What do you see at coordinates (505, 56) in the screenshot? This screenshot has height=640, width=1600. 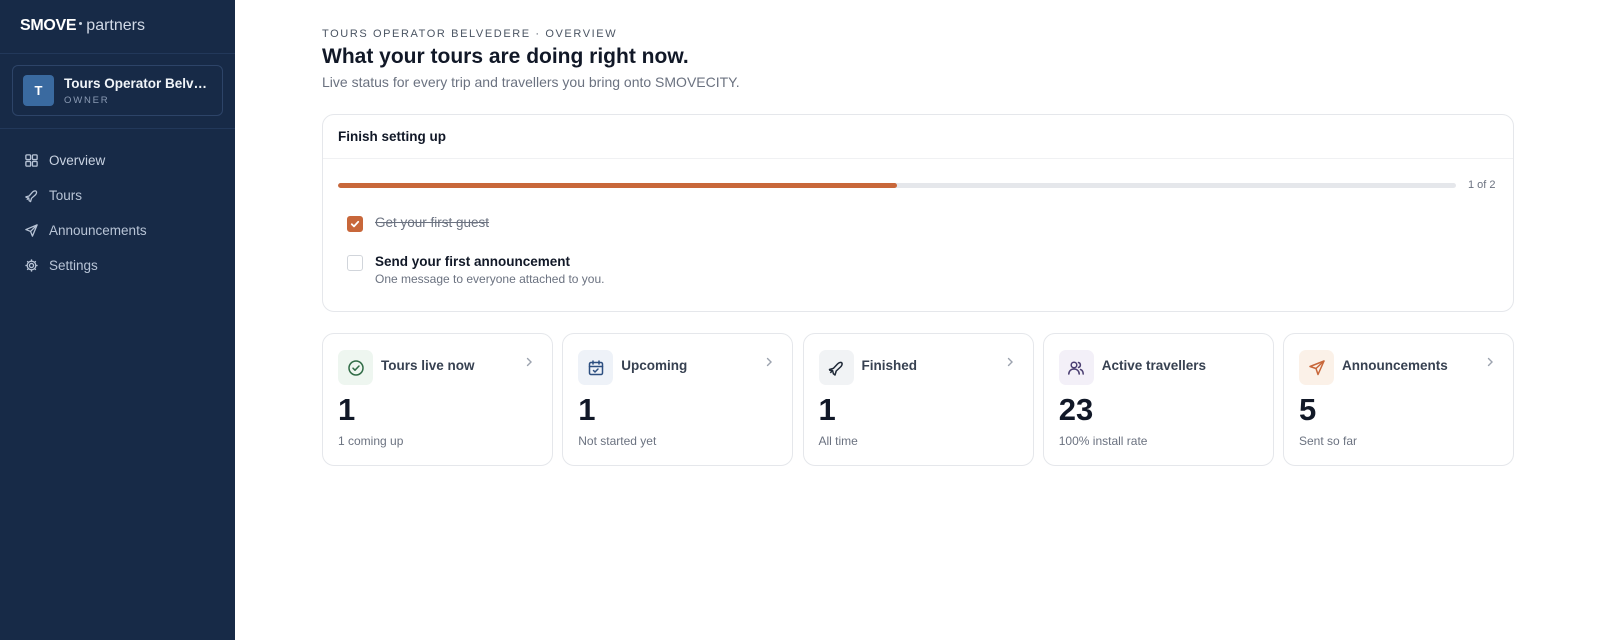 I see `page-title: What your tours are doing right now.` at bounding box center [505, 56].